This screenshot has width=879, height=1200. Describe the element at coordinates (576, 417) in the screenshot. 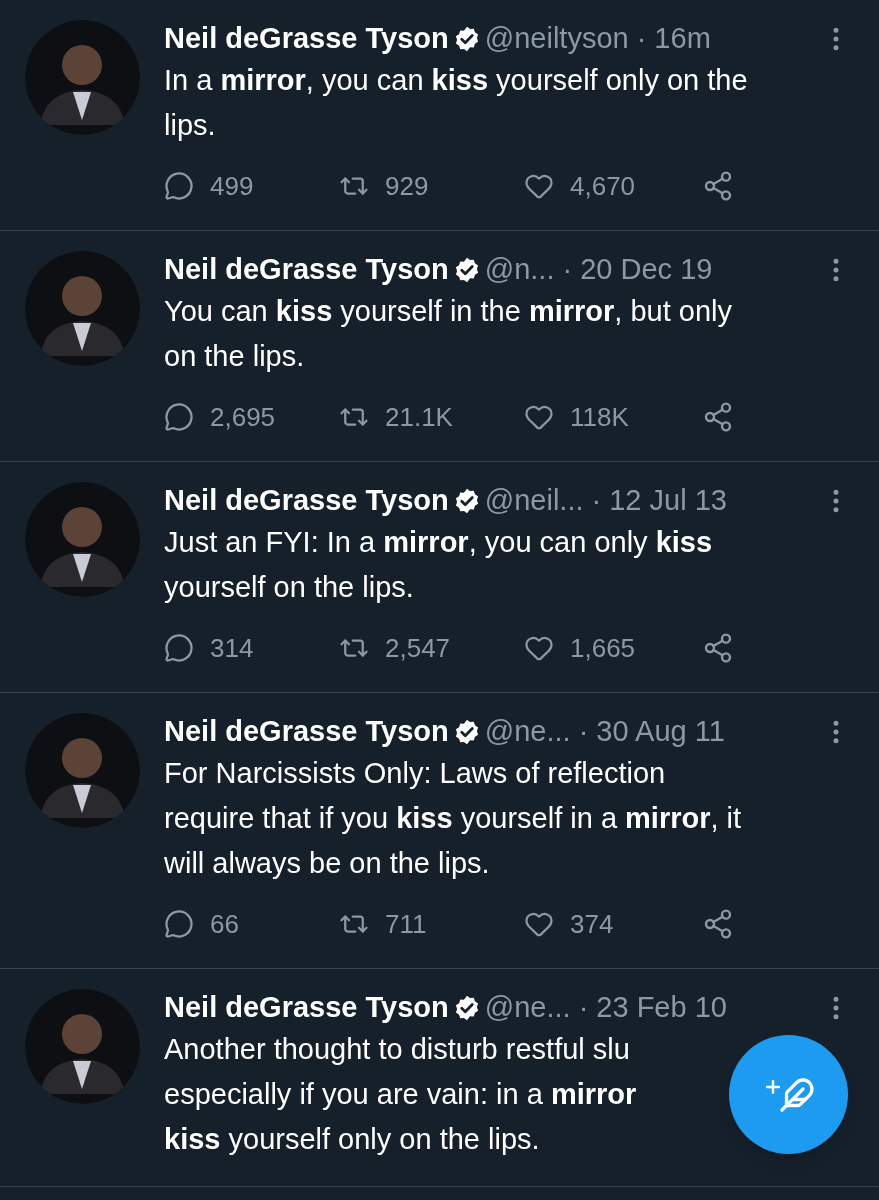

I see `like-button: 118K` at that location.